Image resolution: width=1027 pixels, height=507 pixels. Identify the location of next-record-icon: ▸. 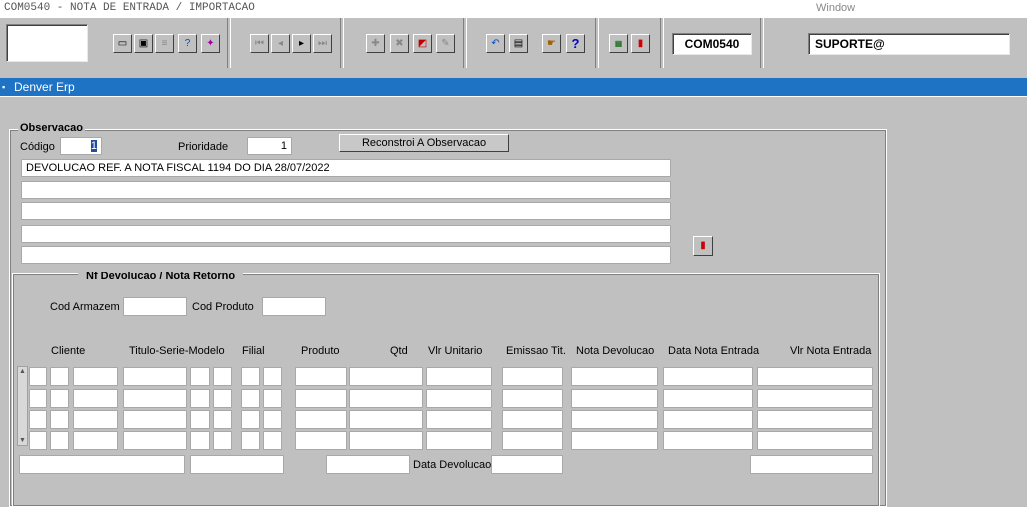
(301, 43).